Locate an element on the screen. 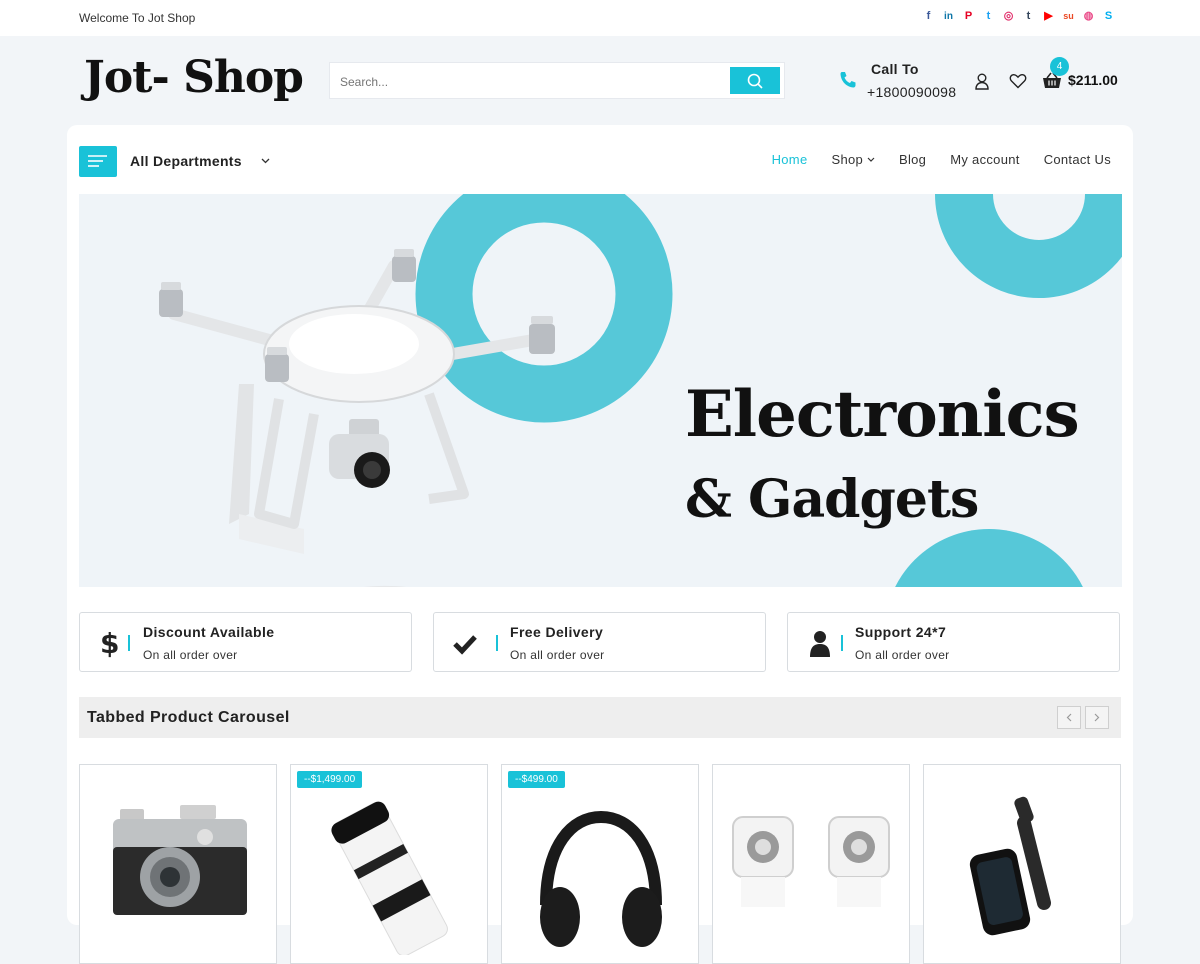  stumbleupon-icon: su is located at coordinates (1068, 16).